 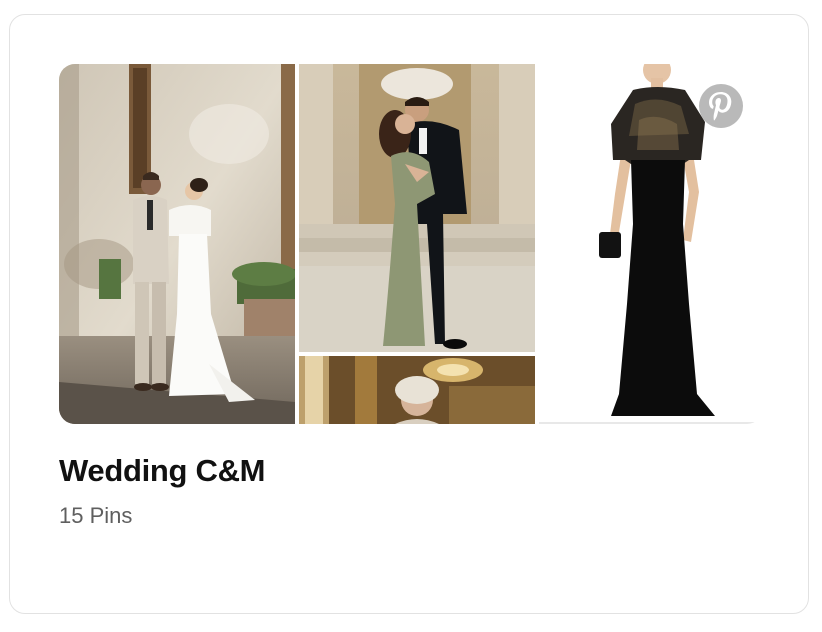 What do you see at coordinates (417, 208) in the screenshot?
I see `cover-image-couple-kissing` at bounding box center [417, 208].